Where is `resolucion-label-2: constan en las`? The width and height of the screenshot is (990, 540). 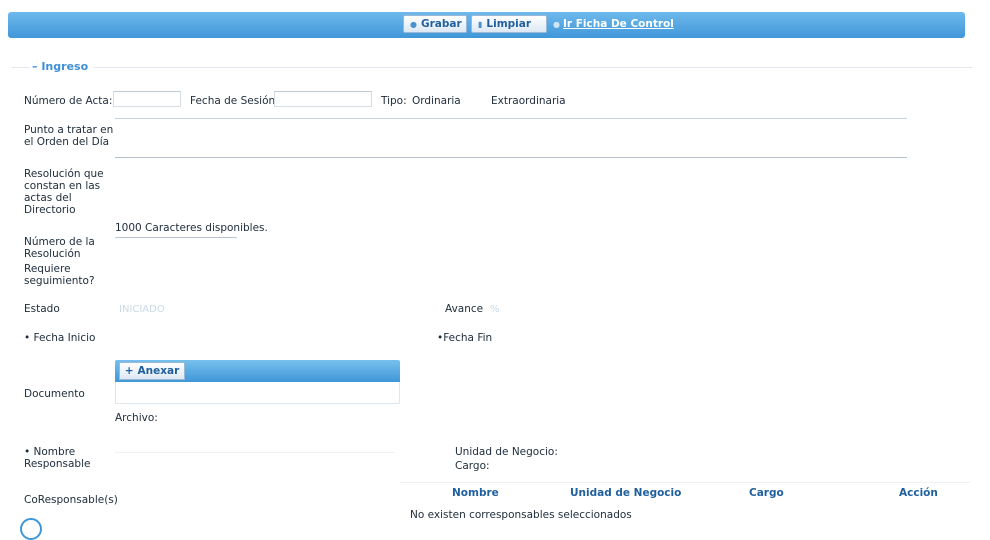 resolucion-label-2: constan en las is located at coordinates (62, 186).